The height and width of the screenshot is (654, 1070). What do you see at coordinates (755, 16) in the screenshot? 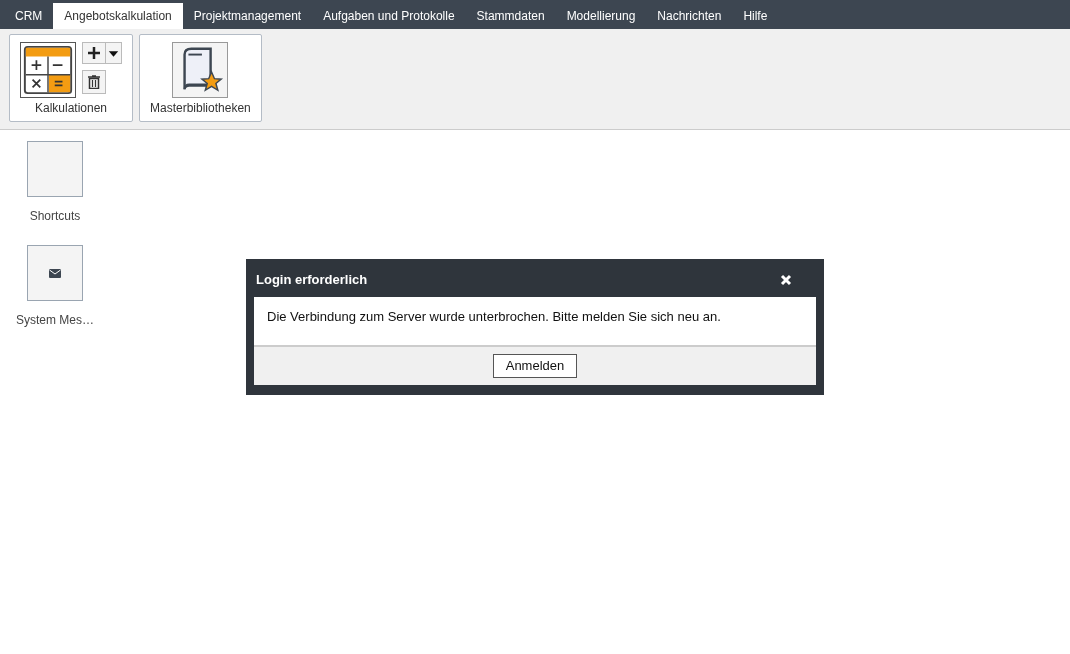
I see `menu-tab: Hilfe` at bounding box center [755, 16].